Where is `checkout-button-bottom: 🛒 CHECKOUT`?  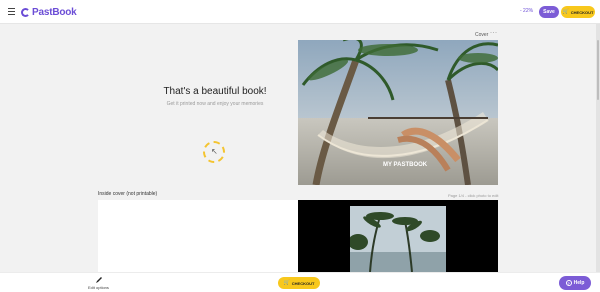
checkout-button-bottom: 🛒 CHECKOUT is located at coordinates (299, 283).